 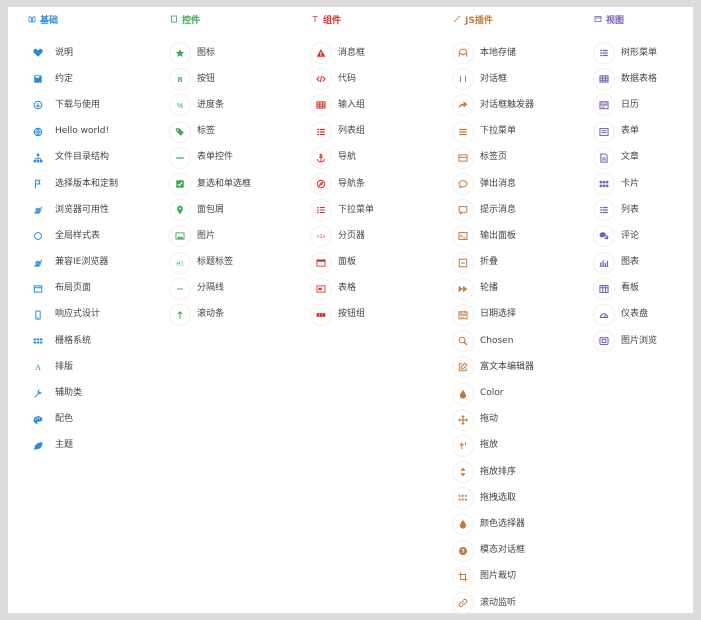 I want to click on nav-link: 对话框触发器, so click(x=493, y=105).